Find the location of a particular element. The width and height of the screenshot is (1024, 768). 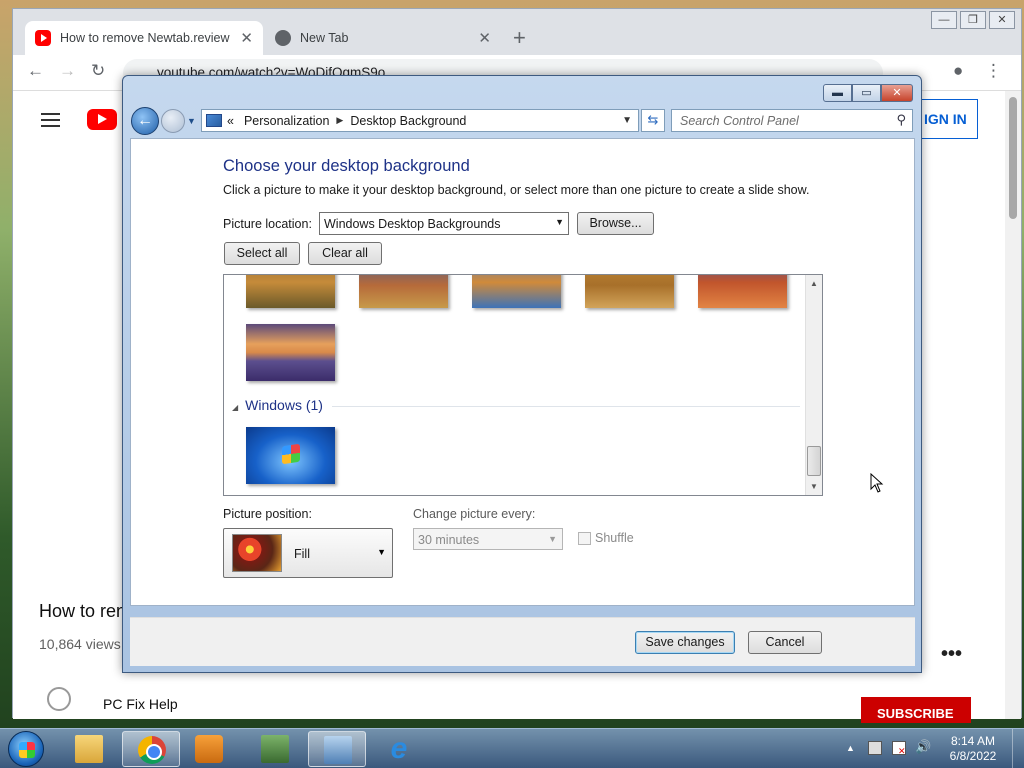

taskbar-control-panel is located at coordinates (275, 749).